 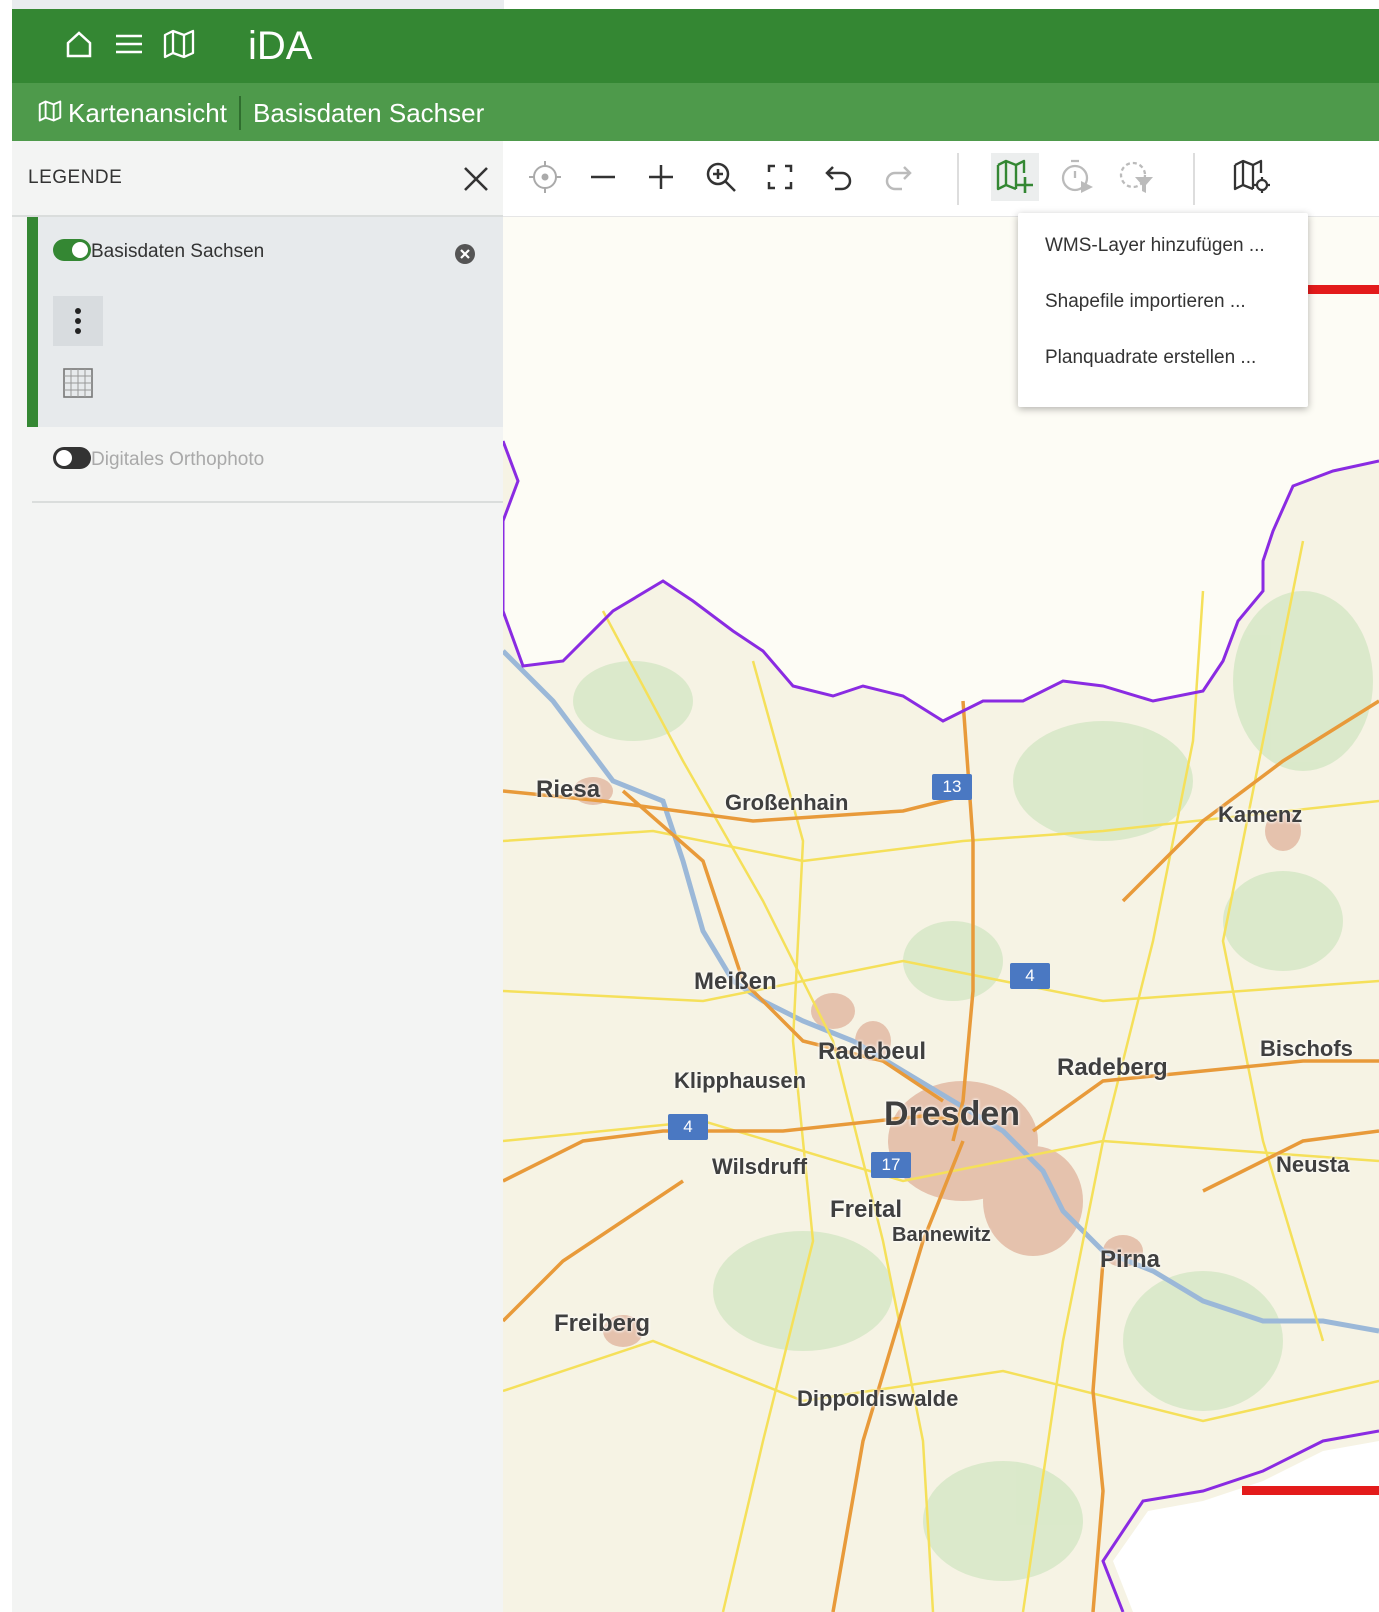 I want to click on zoom-in-icon, so click(x=661, y=177).